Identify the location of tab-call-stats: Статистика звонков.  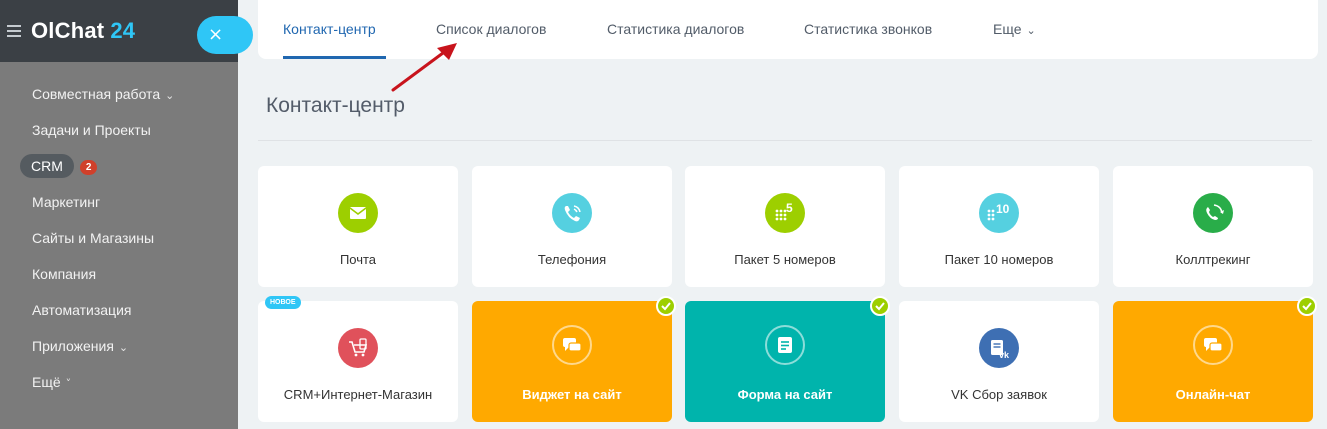
(868, 40).